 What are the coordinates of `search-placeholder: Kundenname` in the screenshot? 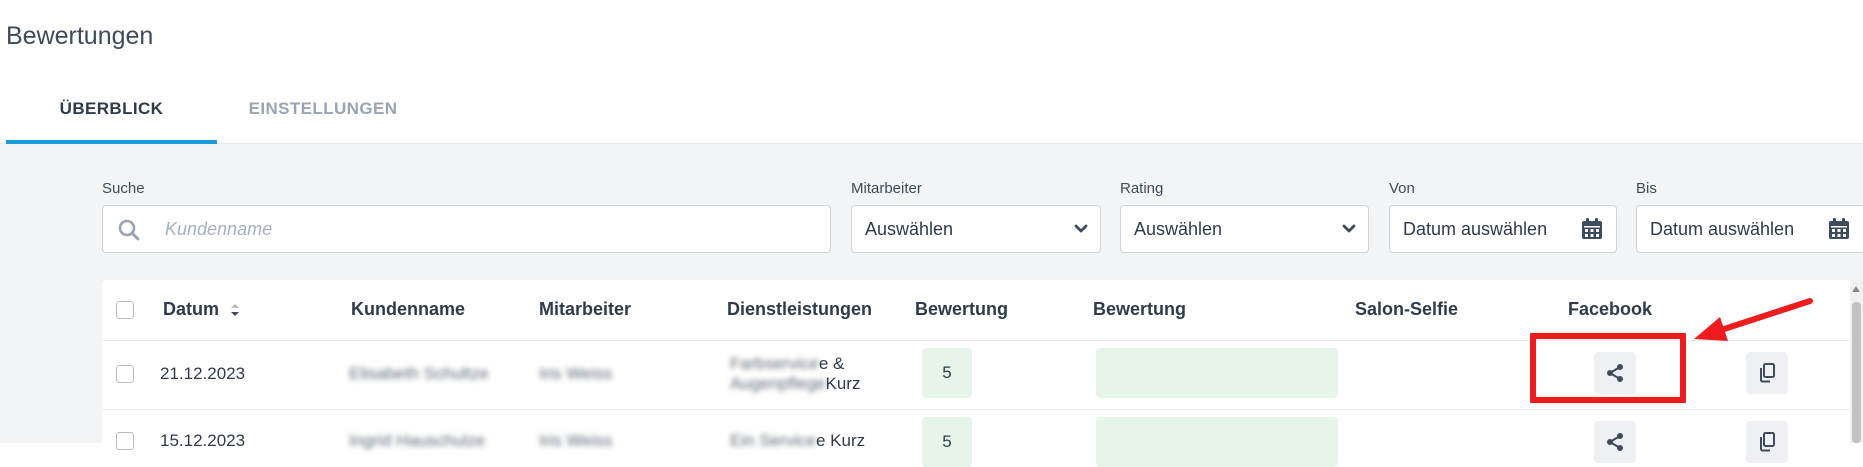 It's located at (219, 229).